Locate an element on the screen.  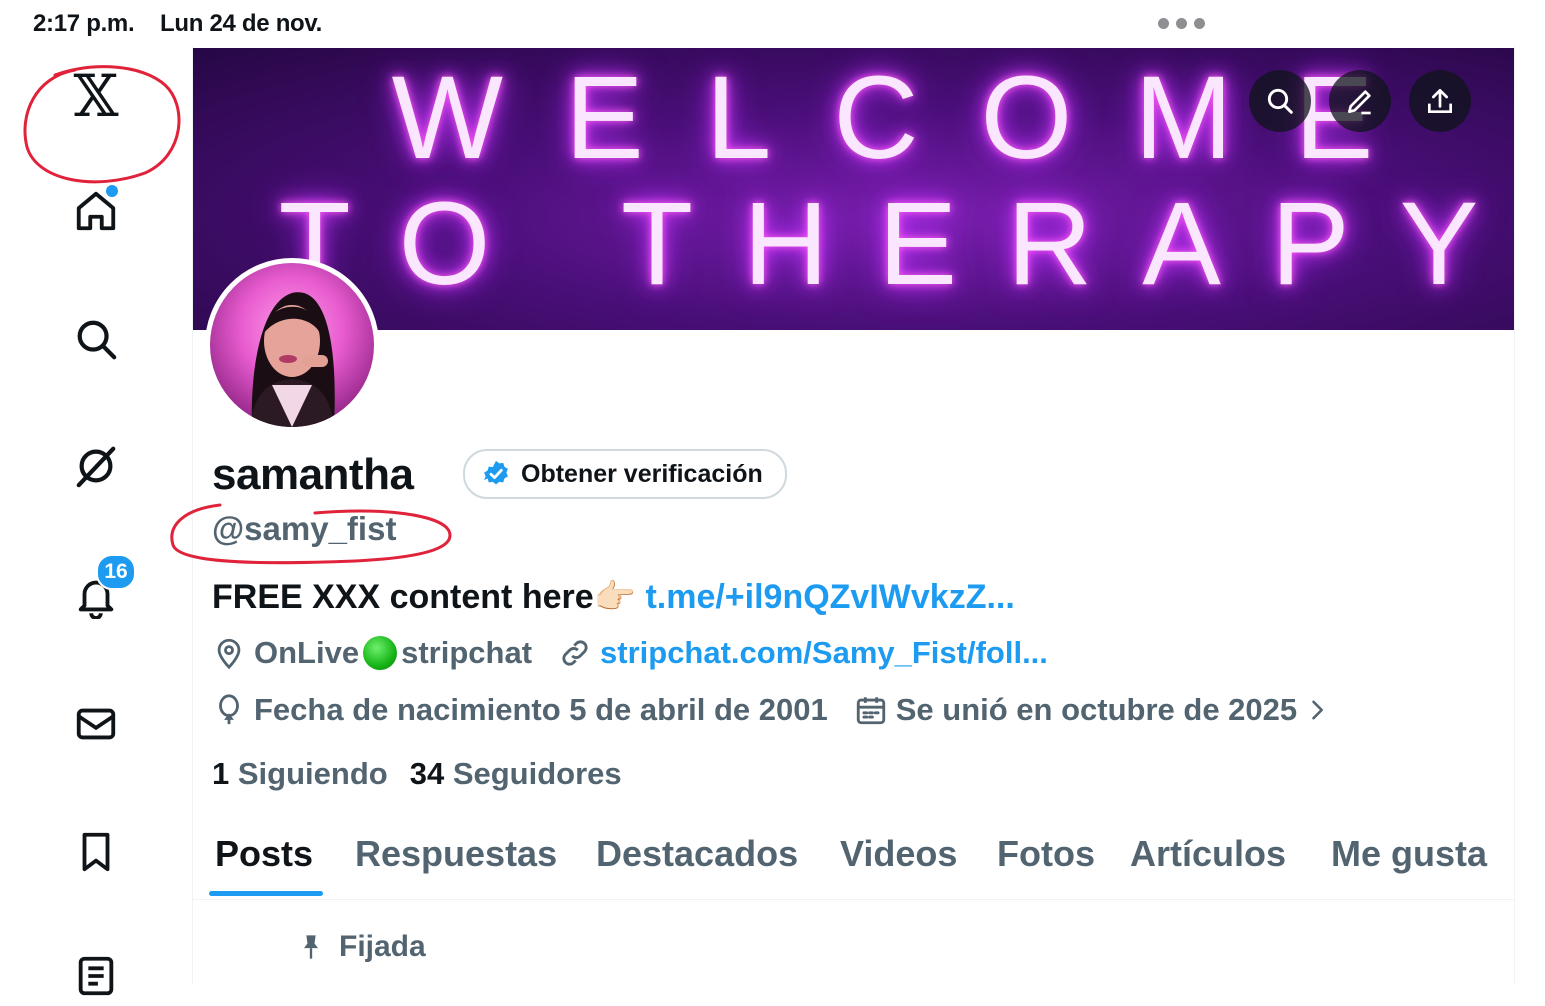
pinned-post-label: Fijada is located at coordinates (361, 947).